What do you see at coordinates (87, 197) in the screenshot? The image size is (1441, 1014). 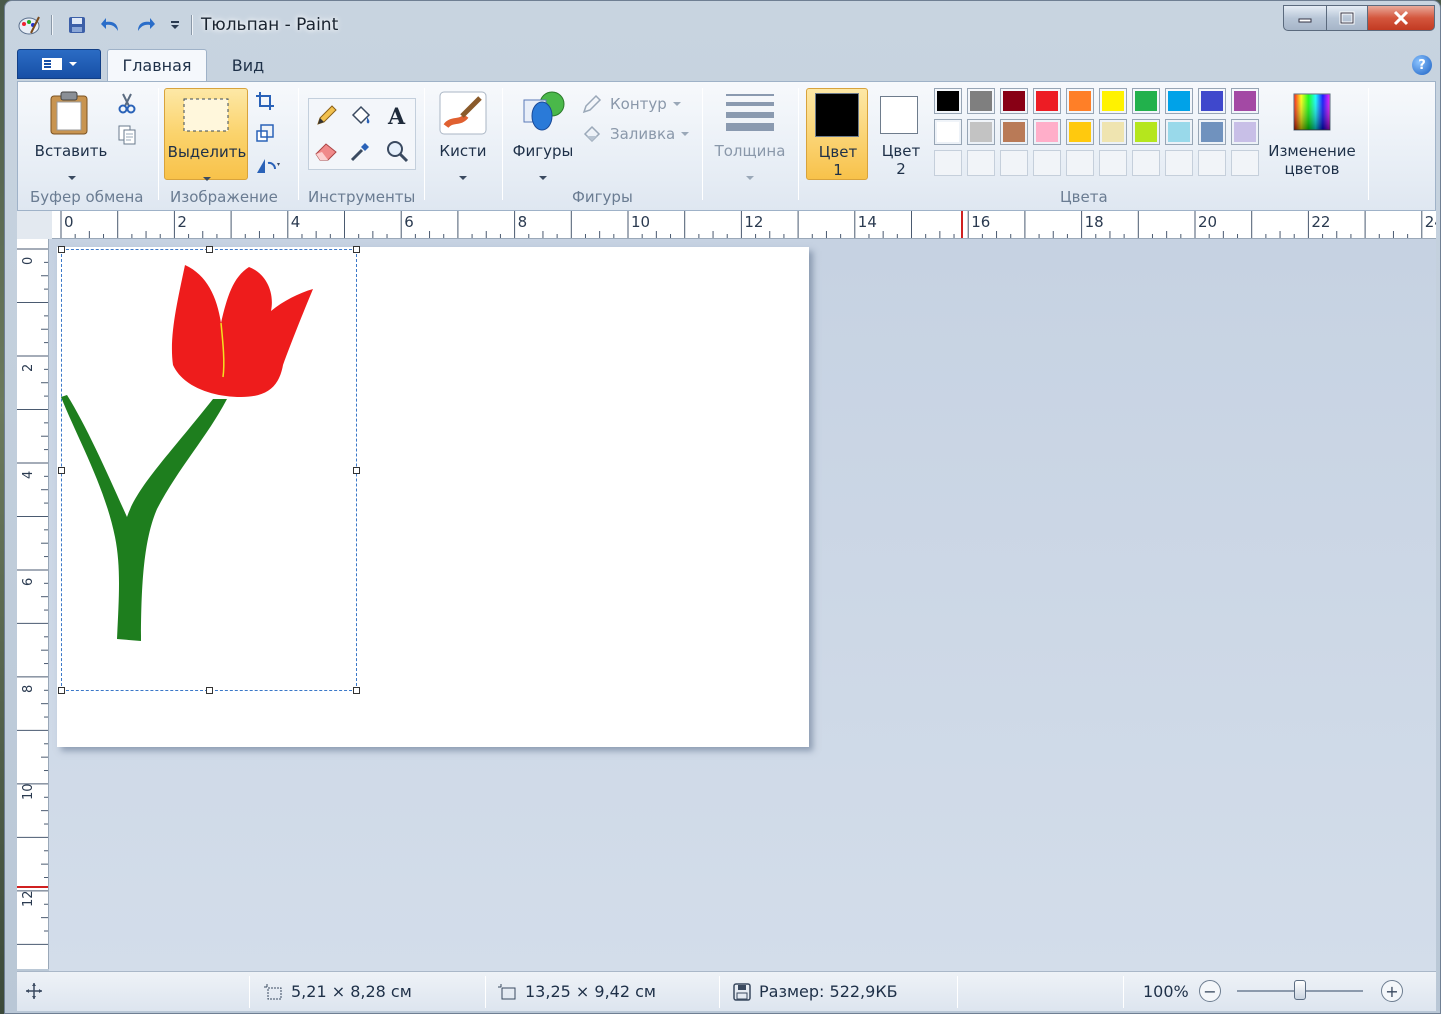 I see `clipboard-group-label: Буфер обмена` at bounding box center [87, 197].